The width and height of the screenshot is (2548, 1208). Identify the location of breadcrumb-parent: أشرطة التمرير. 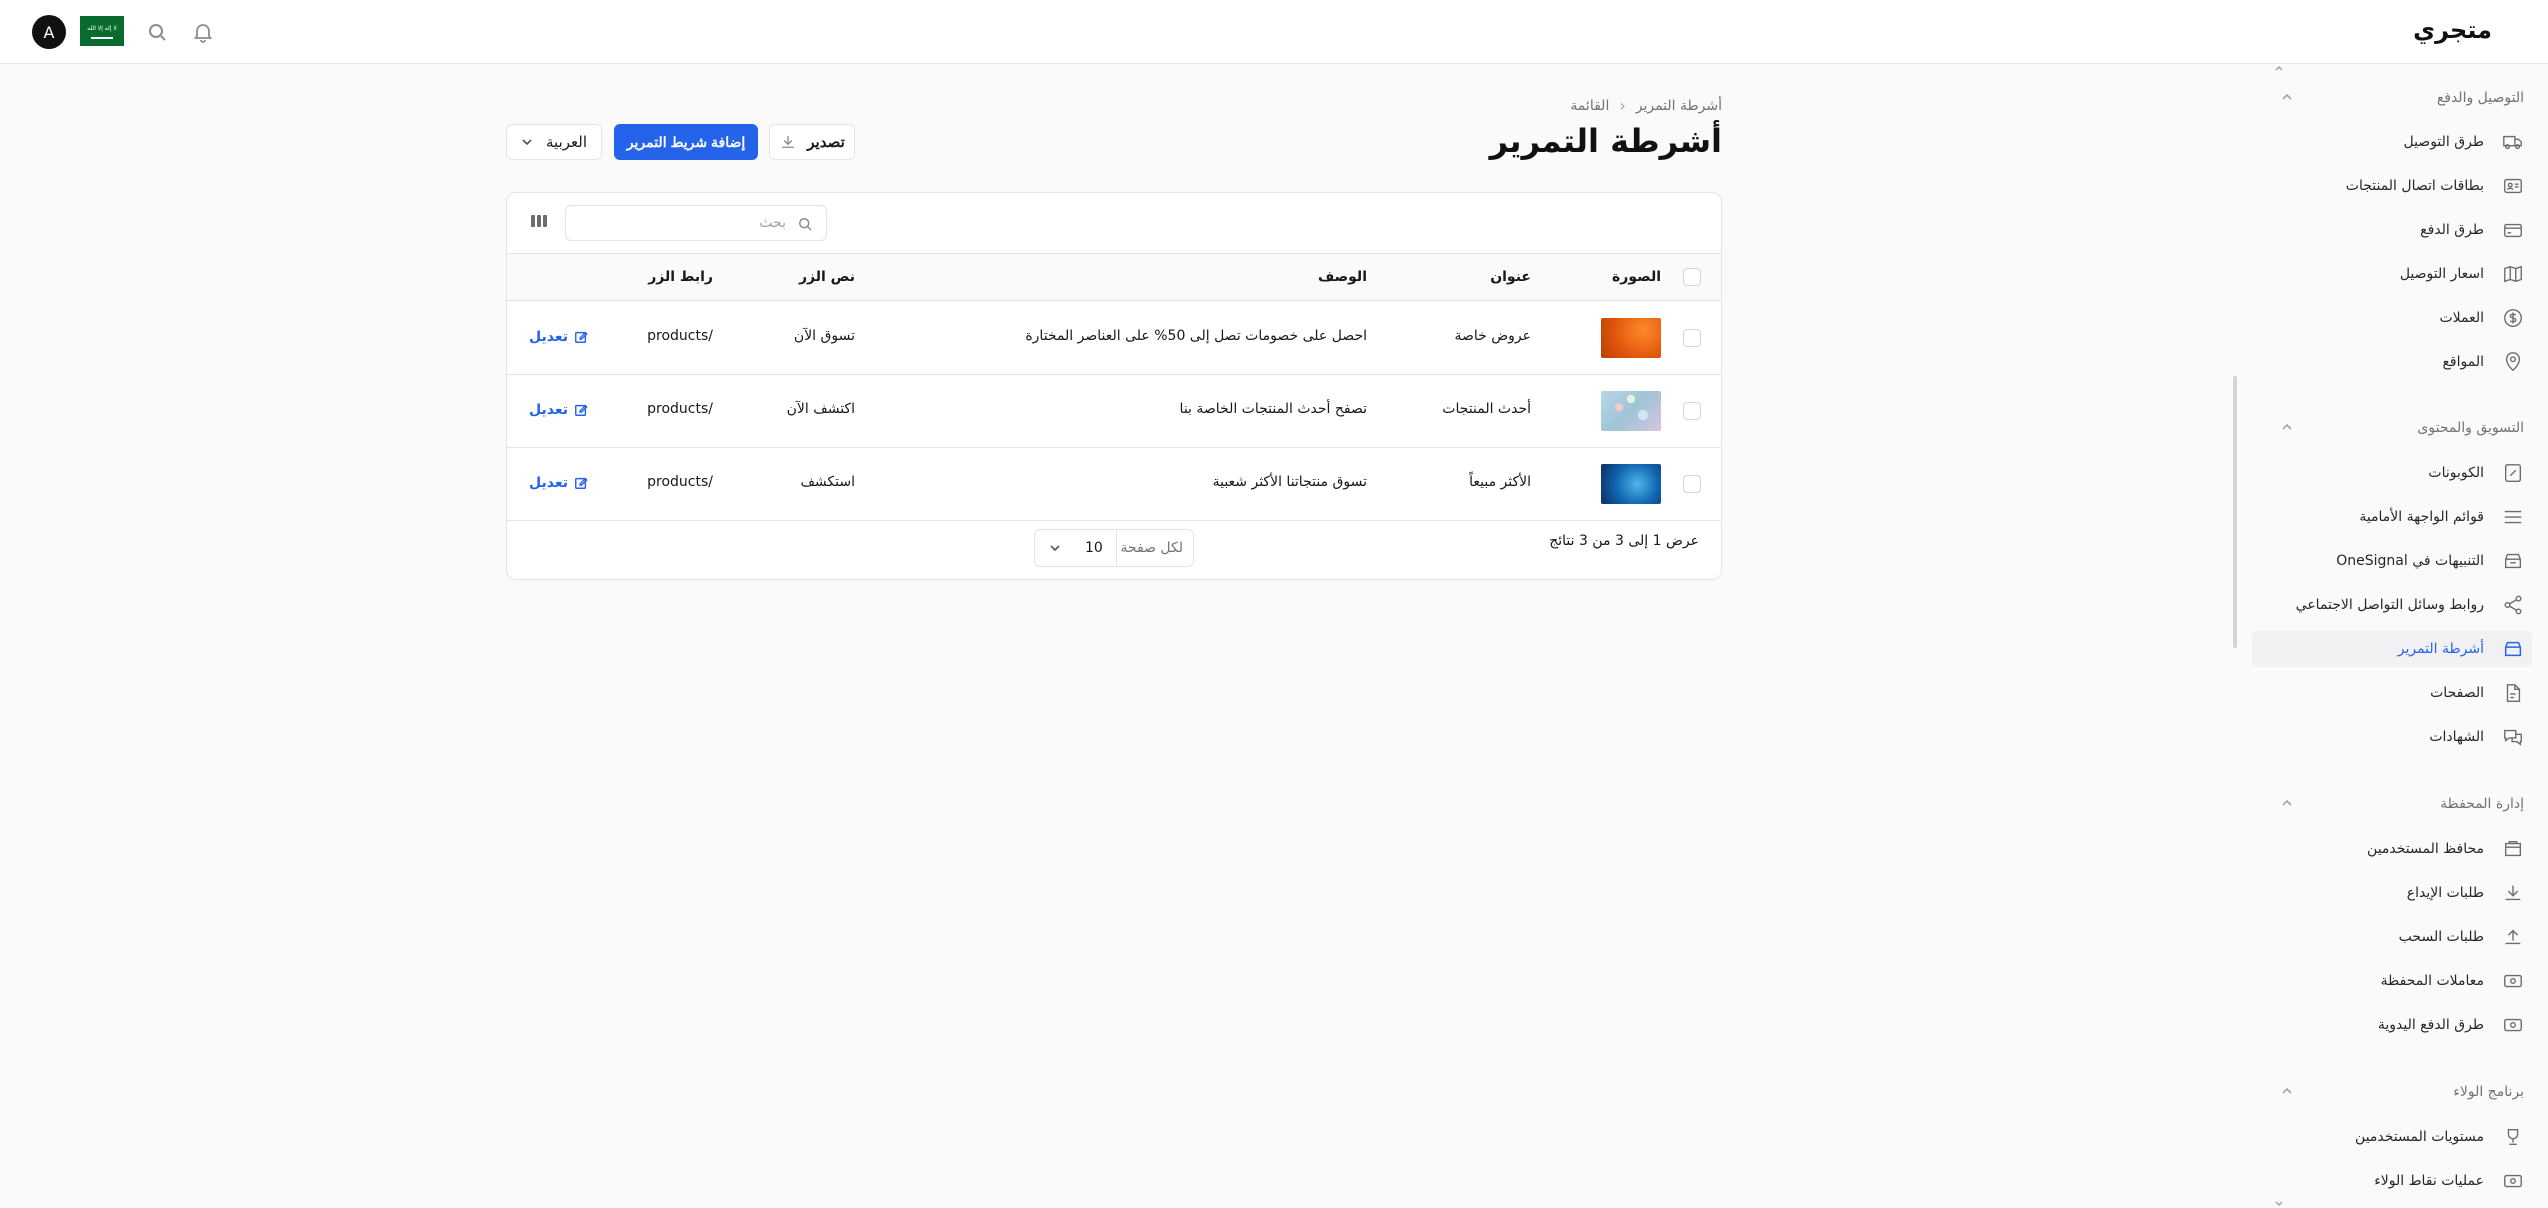
(1679, 106).